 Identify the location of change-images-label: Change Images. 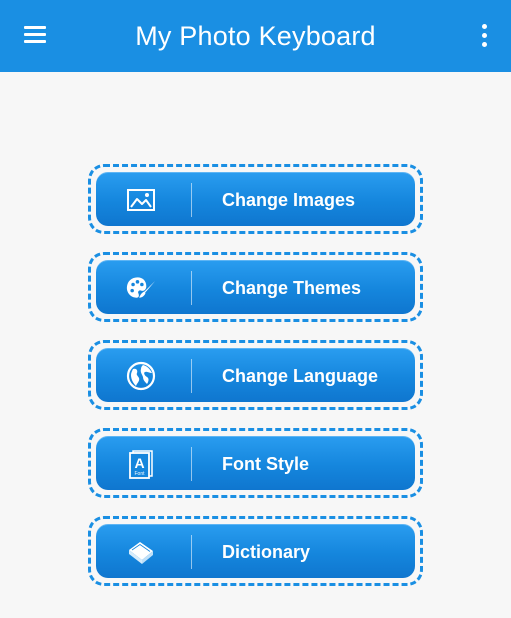
(289, 199).